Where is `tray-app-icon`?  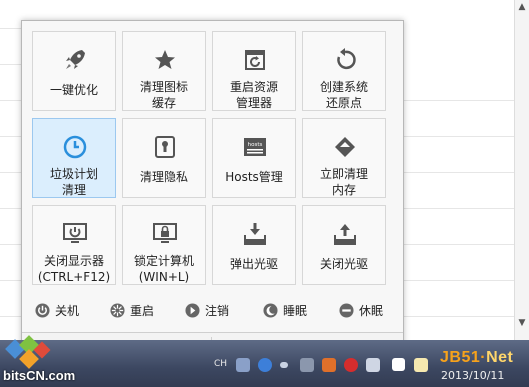 tray-app-icon is located at coordinates (329, 365).